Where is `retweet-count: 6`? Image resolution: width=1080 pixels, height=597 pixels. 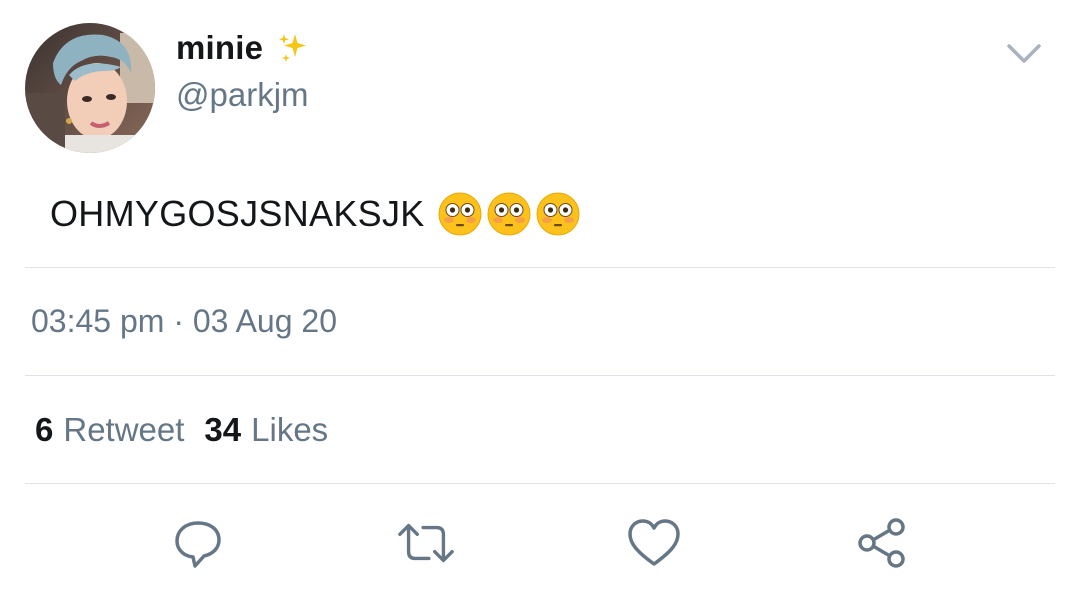
retweet-count: 6 is located at coordinates (44, 429).